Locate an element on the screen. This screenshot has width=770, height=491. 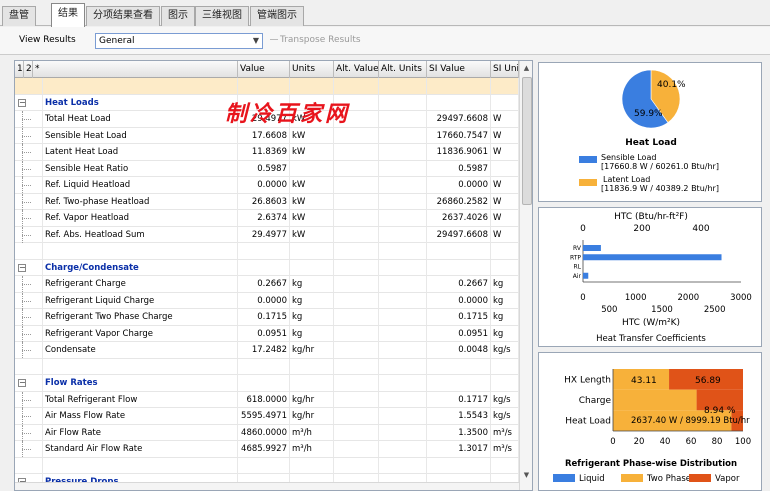
row-si-value: 2637.4026 is located at coordinates (459, 218).